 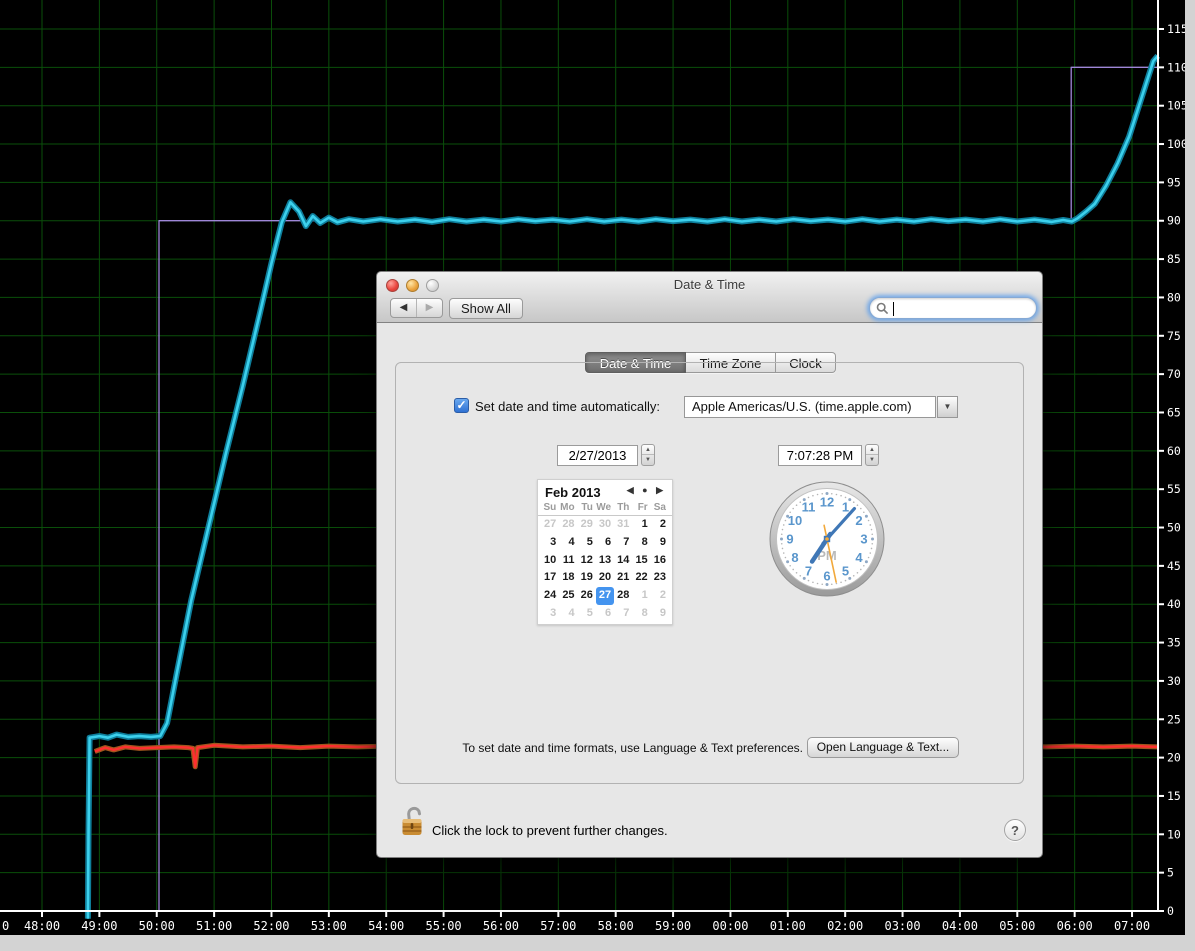 What do you see at coordinates (550, 578) in the screenshot?
I see `calendar-day: 17` at bounding box center [550, 578].